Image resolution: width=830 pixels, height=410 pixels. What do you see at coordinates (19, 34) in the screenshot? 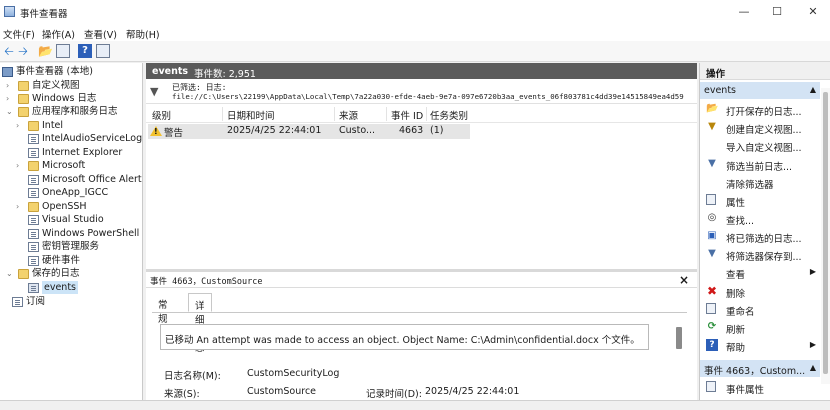
I see `menu-file: 文件(F)` at bounding box center [19, 34].